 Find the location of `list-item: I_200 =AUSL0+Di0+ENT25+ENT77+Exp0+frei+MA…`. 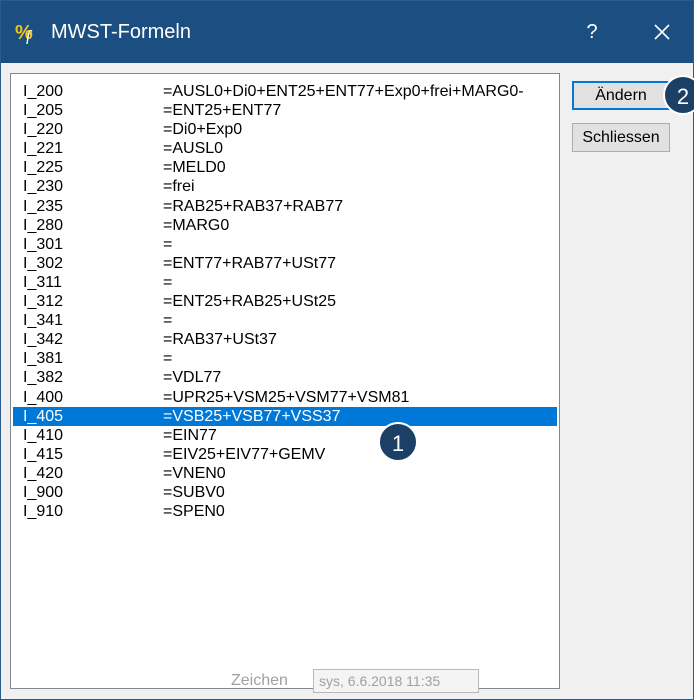

list-item: I_200 =AUSL0+Di0+ENT25+ENT77+Exp0+frei+MA… is located at coordinates (285, 91).